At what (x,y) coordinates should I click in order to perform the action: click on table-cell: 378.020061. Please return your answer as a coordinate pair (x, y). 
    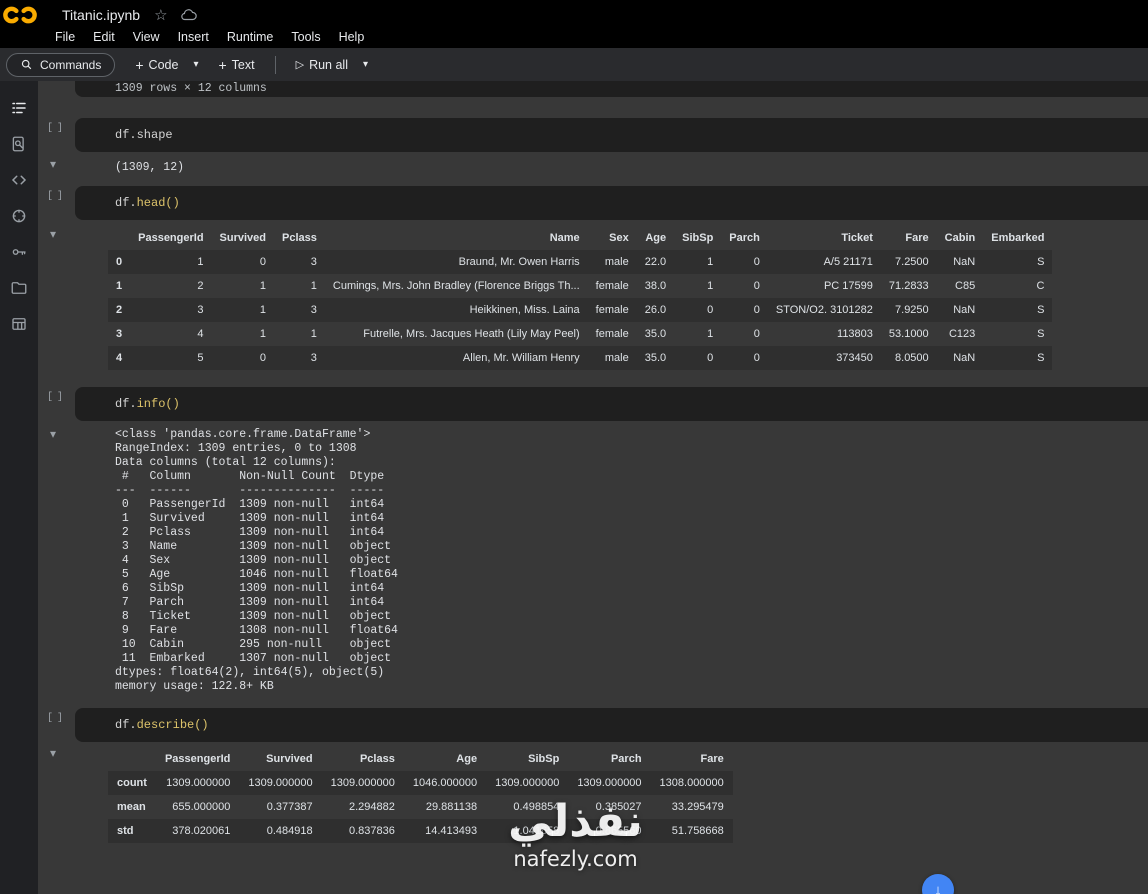
    Looking at the image, I should click on (201, 831).